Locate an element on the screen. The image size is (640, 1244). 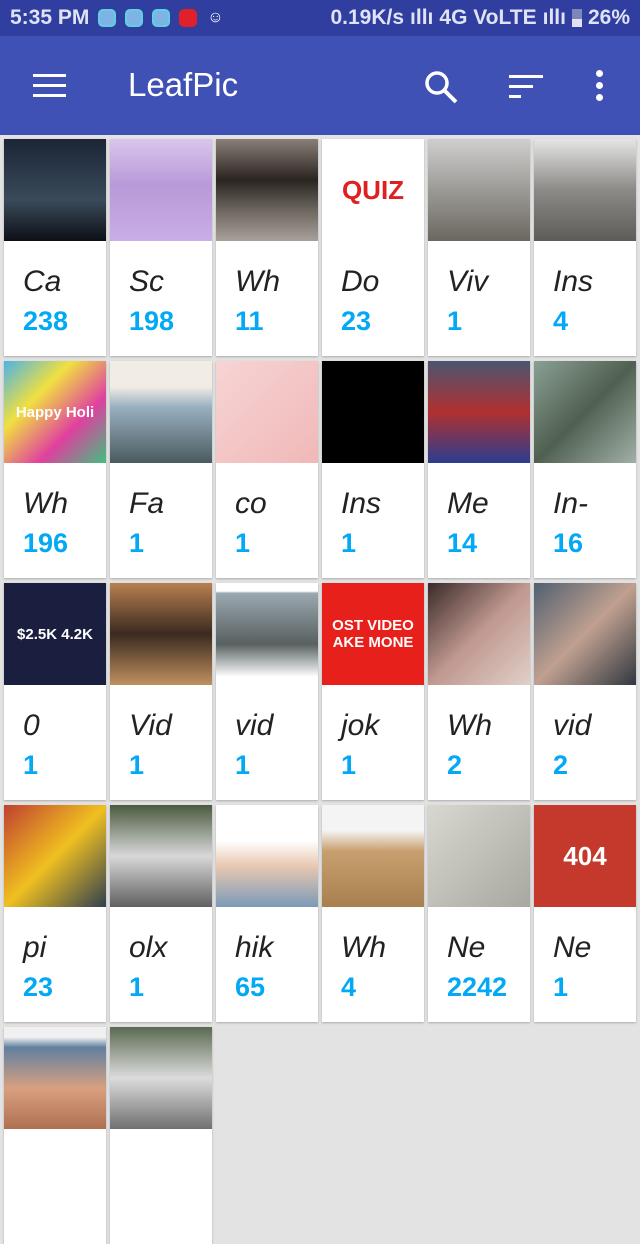
album-name: Ne is located at coordinates (466, 947).